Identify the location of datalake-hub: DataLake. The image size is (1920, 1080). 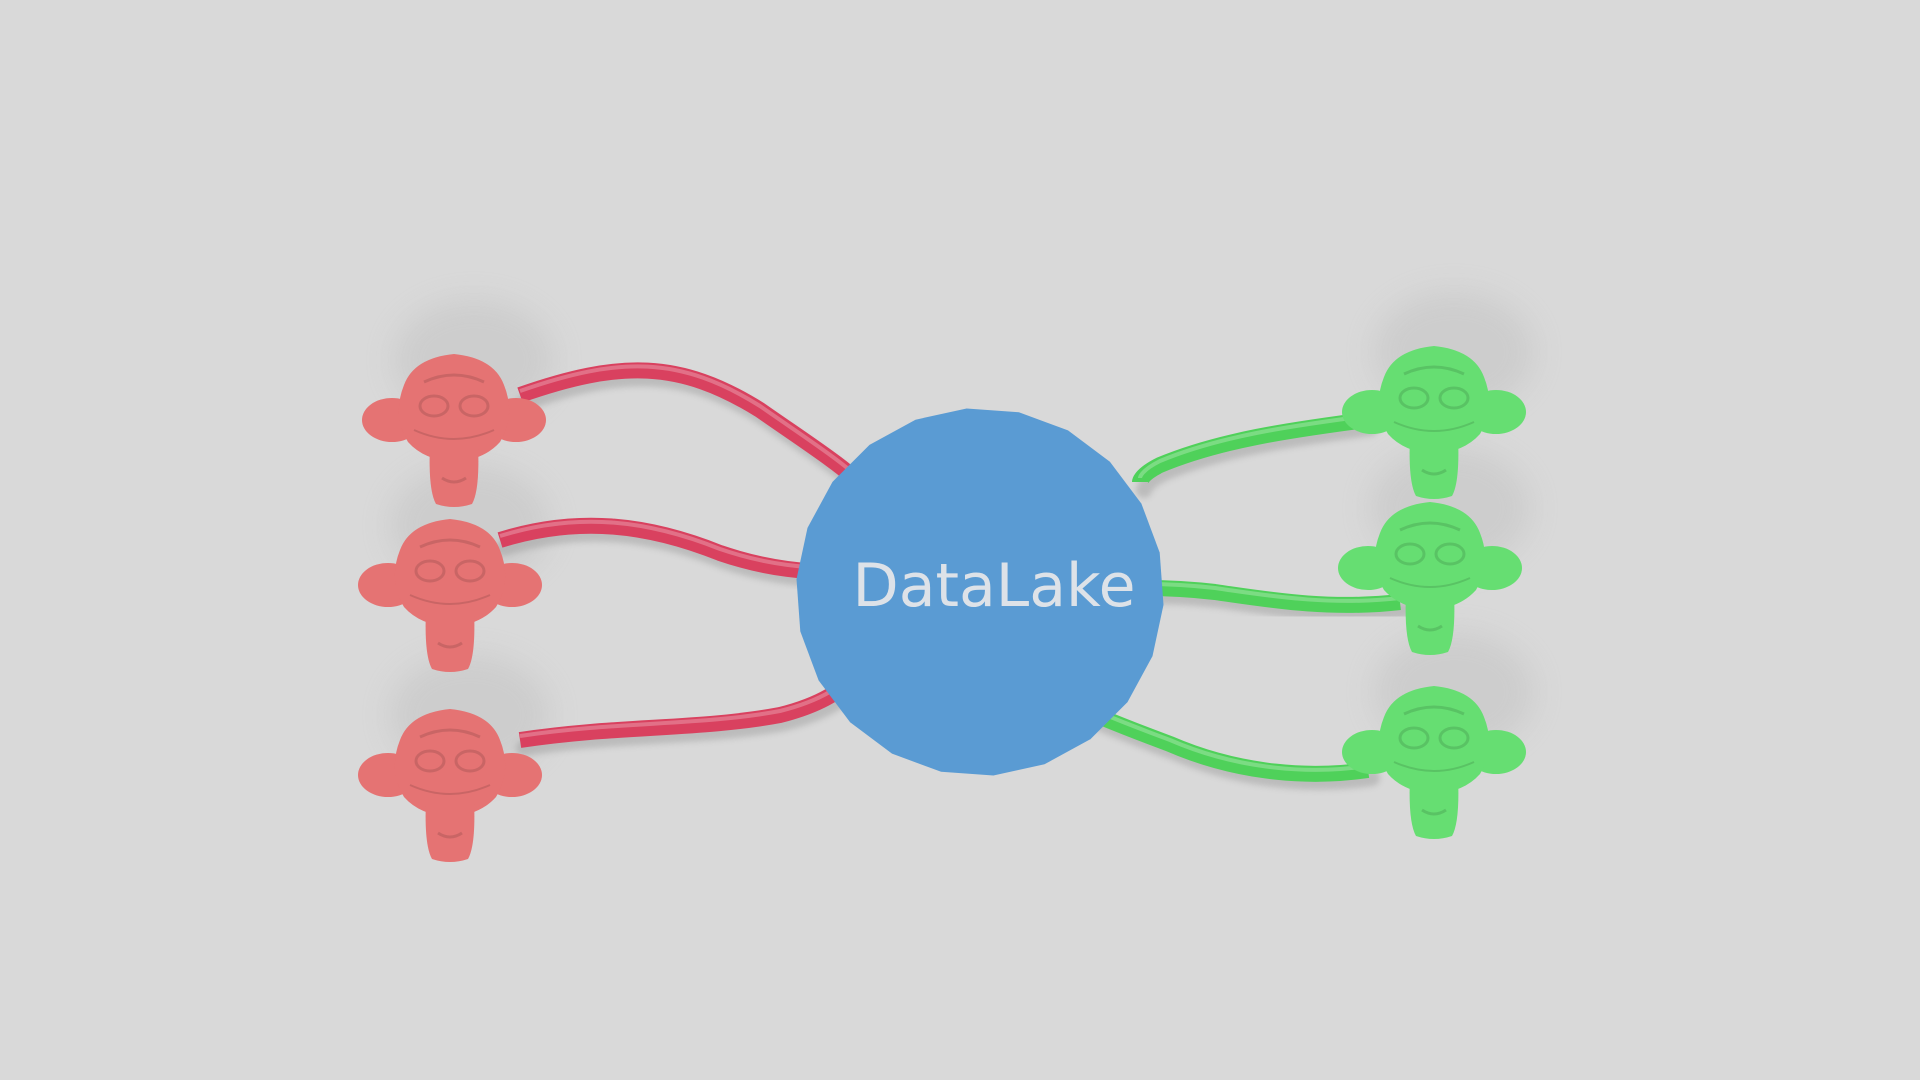
(980, 592).